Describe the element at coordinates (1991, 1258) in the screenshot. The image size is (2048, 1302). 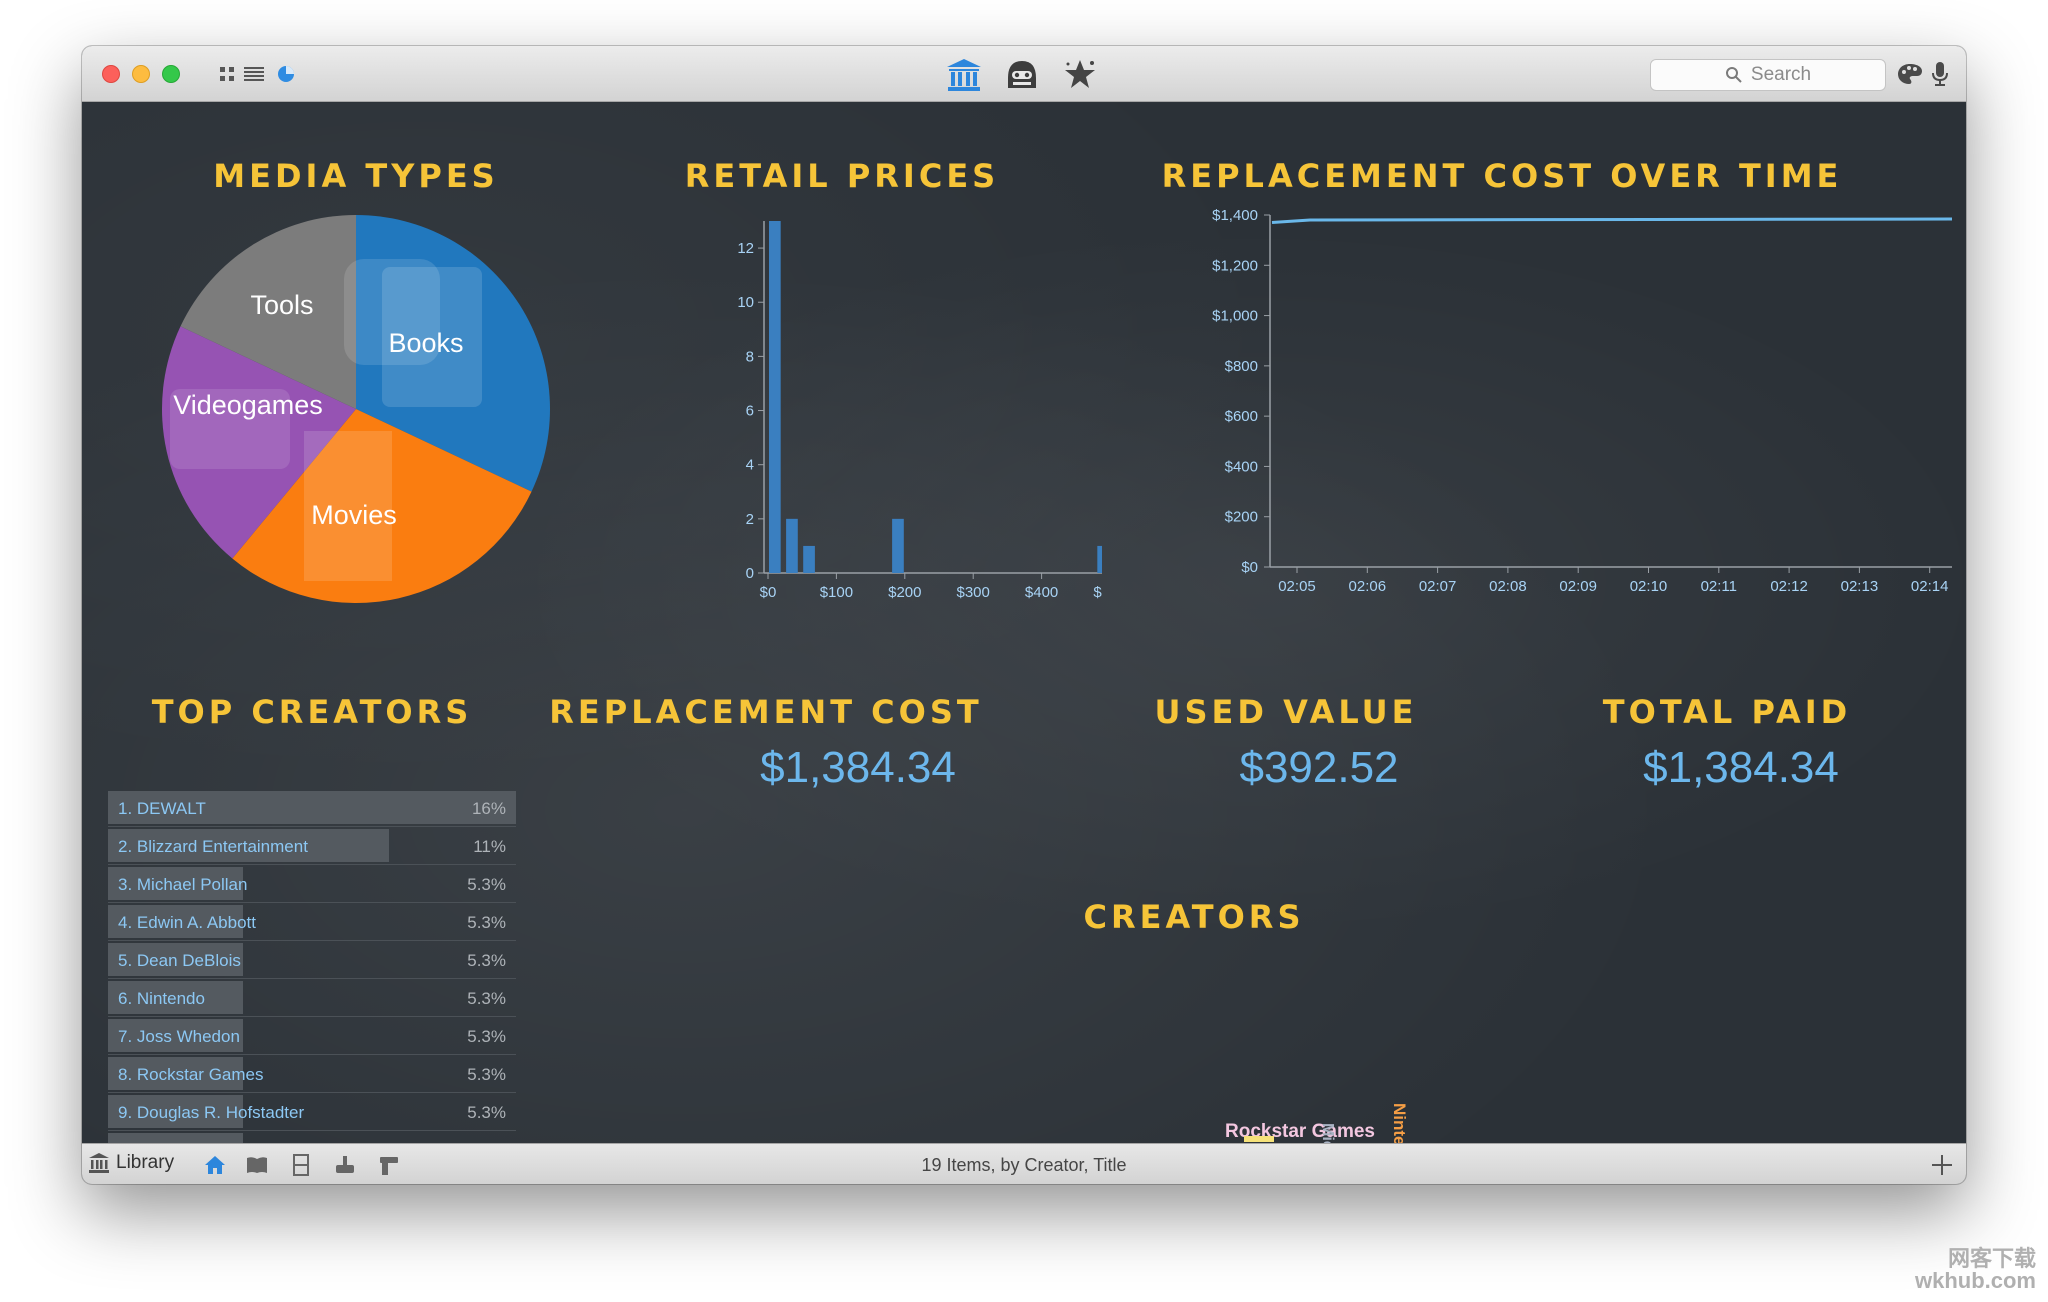
I see `watermark-line-1: 网客下载` at that location.